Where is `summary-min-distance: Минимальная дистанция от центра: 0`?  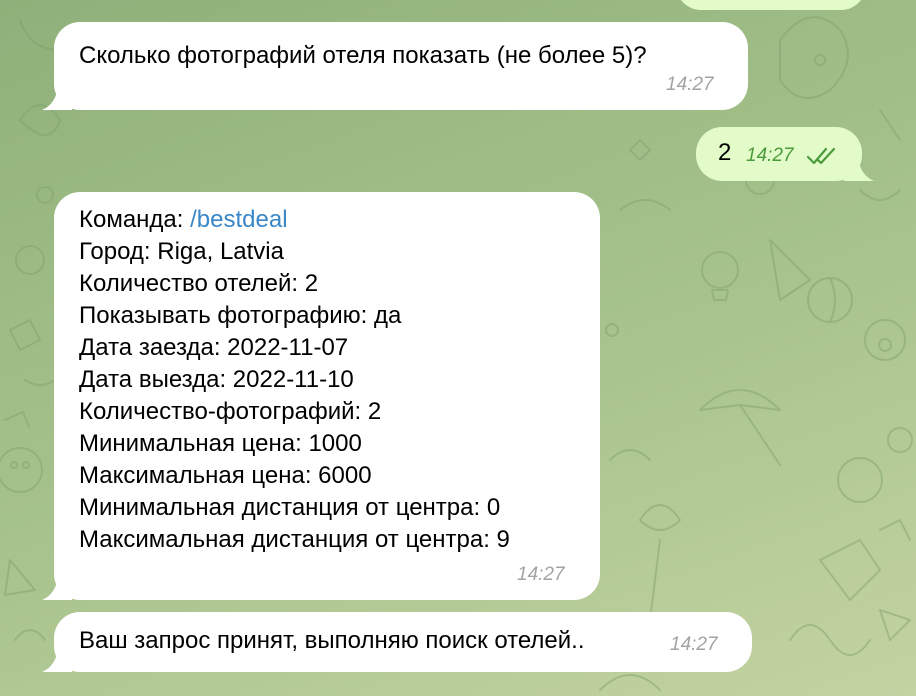
summary-min-distance: Минимальная дистанция от центра: 0 is located at coordinates (290, 507).